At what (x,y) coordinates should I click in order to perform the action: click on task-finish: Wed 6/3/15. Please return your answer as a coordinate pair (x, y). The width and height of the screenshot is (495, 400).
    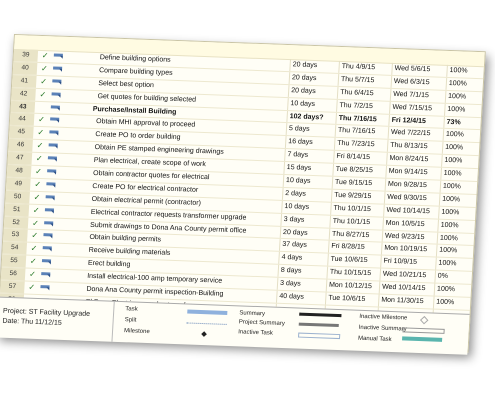
    Looking at the image, I should click on (412, 82).